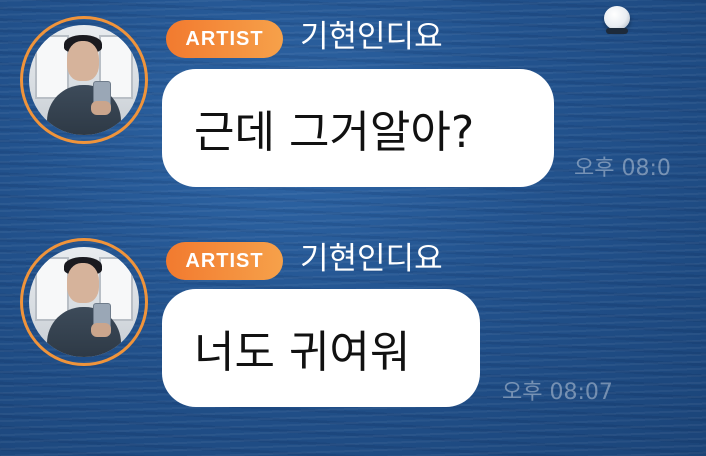 The height and width of the screenshot is (456, 706). Describe the element at coordinates (302, 352) in the screenshot. I see `message-text: 너도 귀여워` at that location.